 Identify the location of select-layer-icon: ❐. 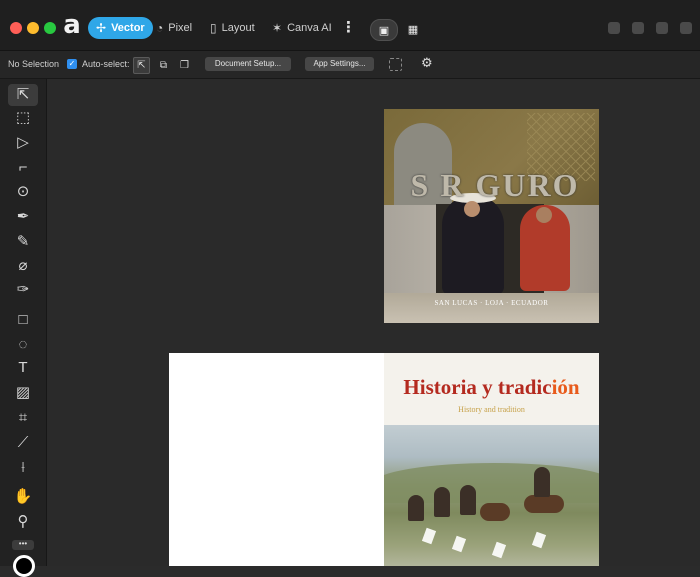
(184, 65).